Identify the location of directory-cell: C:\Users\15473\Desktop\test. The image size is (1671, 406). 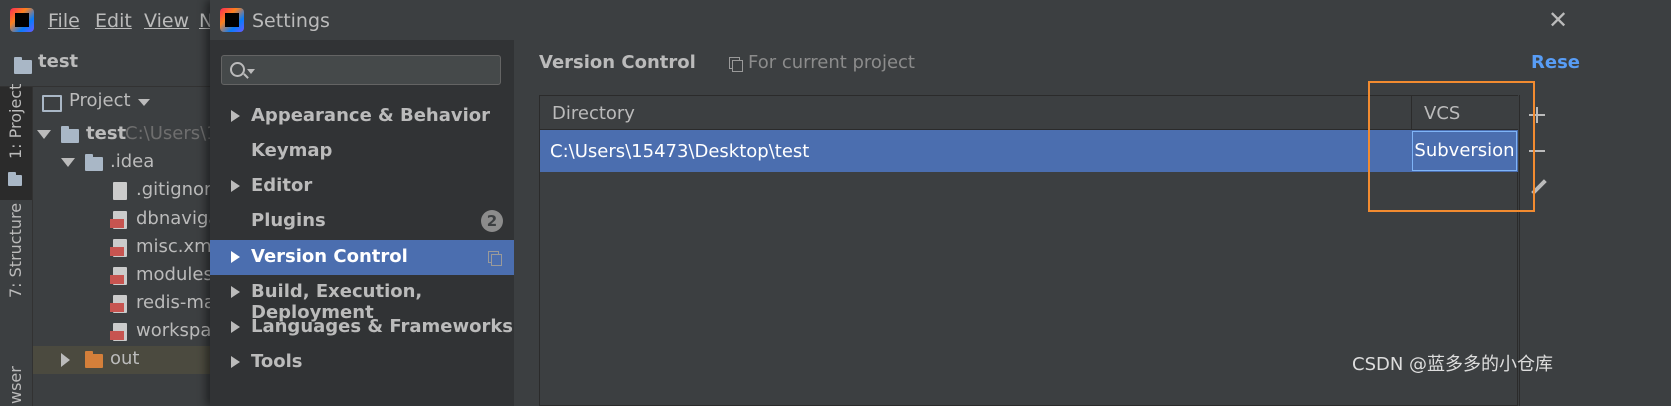
(679, 151).